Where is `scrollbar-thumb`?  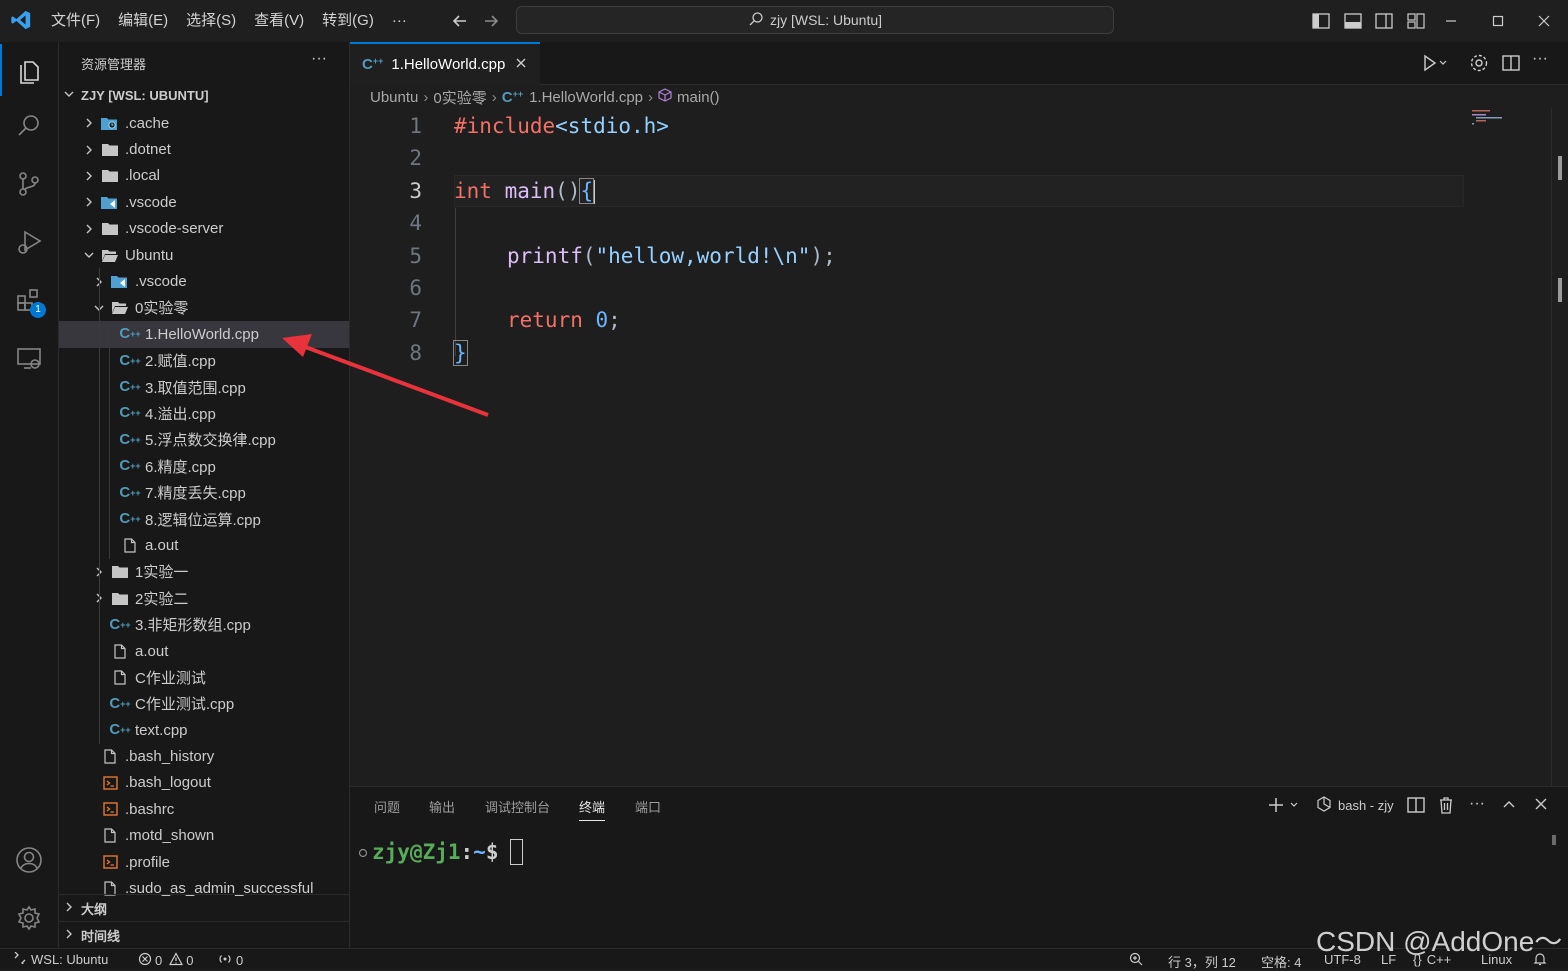 scrollbar-thumb is located at coordinates (1560, 290).